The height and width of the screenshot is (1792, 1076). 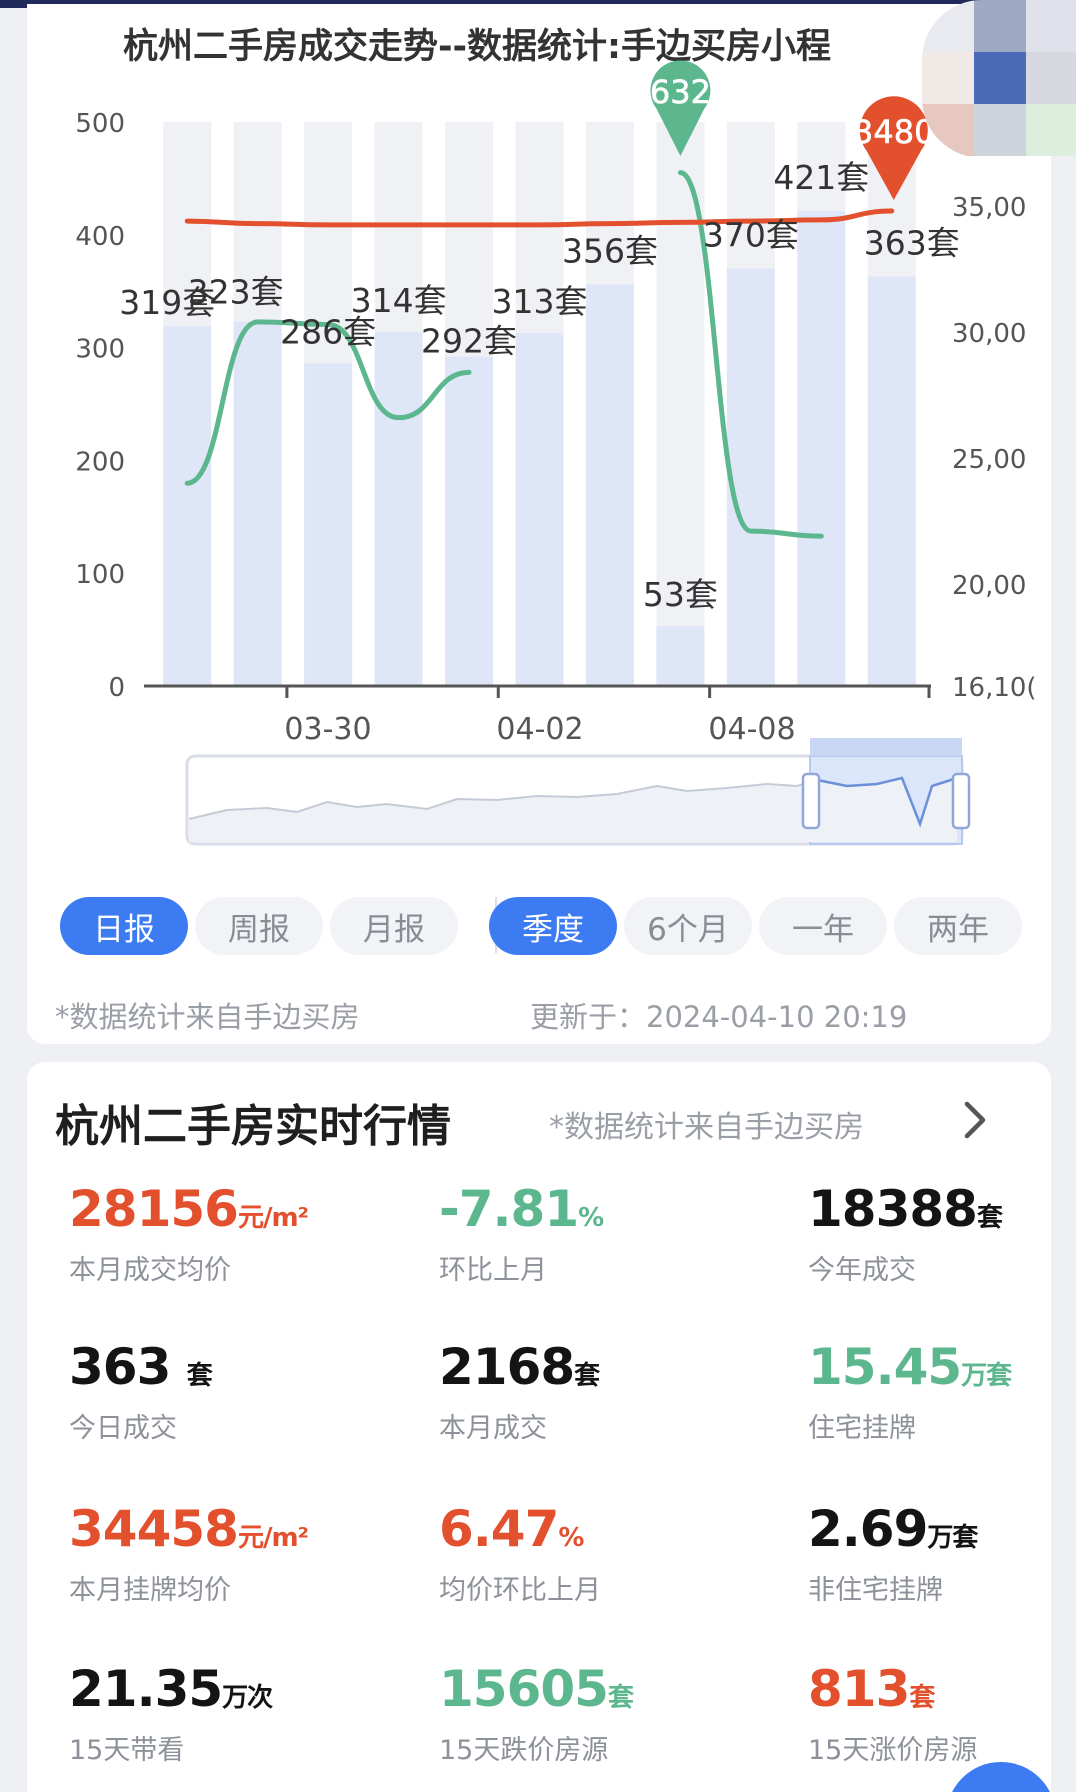 What do you see at coordinates (942, 1713) in the screenshot?
I see `stat-item: 813套 15天涨价房源` at bounding box center [942, 1713].